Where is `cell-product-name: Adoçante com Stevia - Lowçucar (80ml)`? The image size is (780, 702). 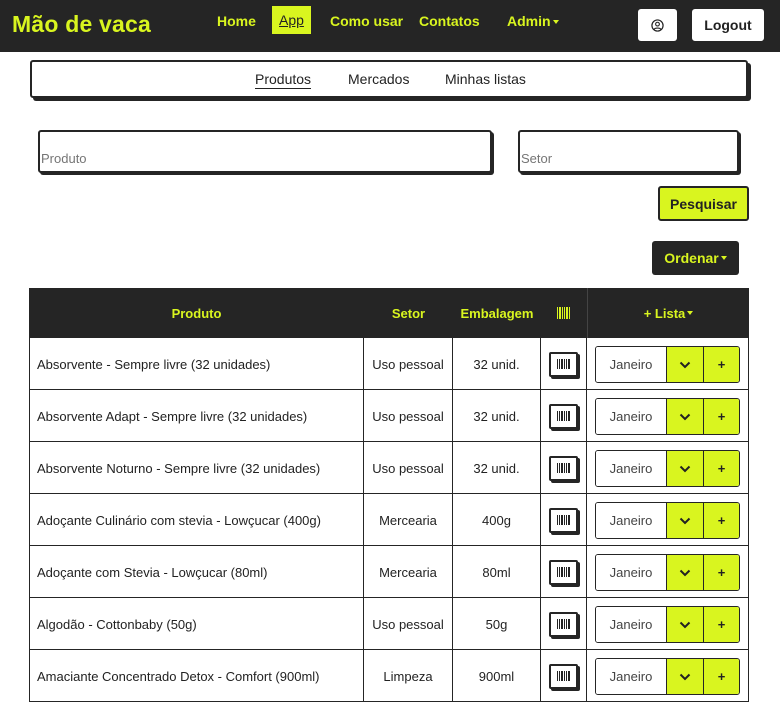
cell-product-name: Adoçante com Stevia - Lowçucar (80ml) is located at coordinates (196, 572).